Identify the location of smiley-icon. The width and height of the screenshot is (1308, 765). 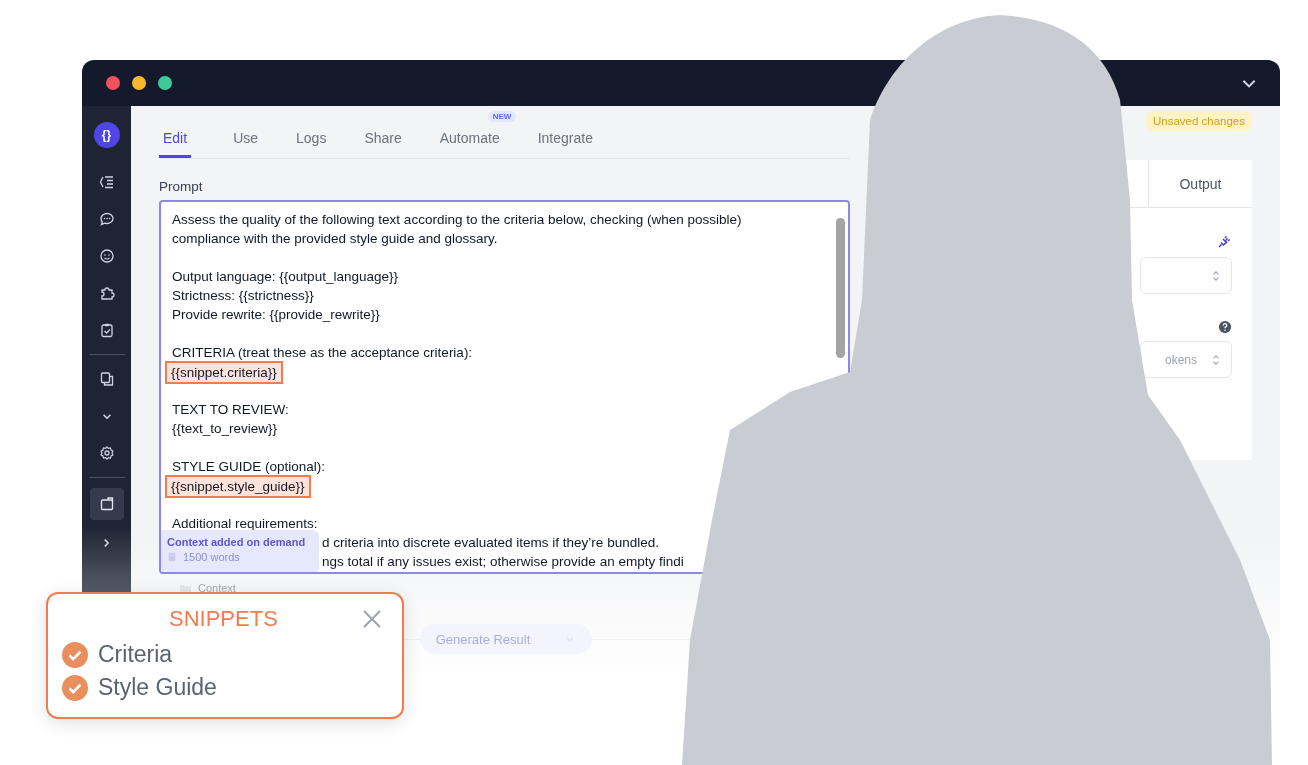
(106, 256).